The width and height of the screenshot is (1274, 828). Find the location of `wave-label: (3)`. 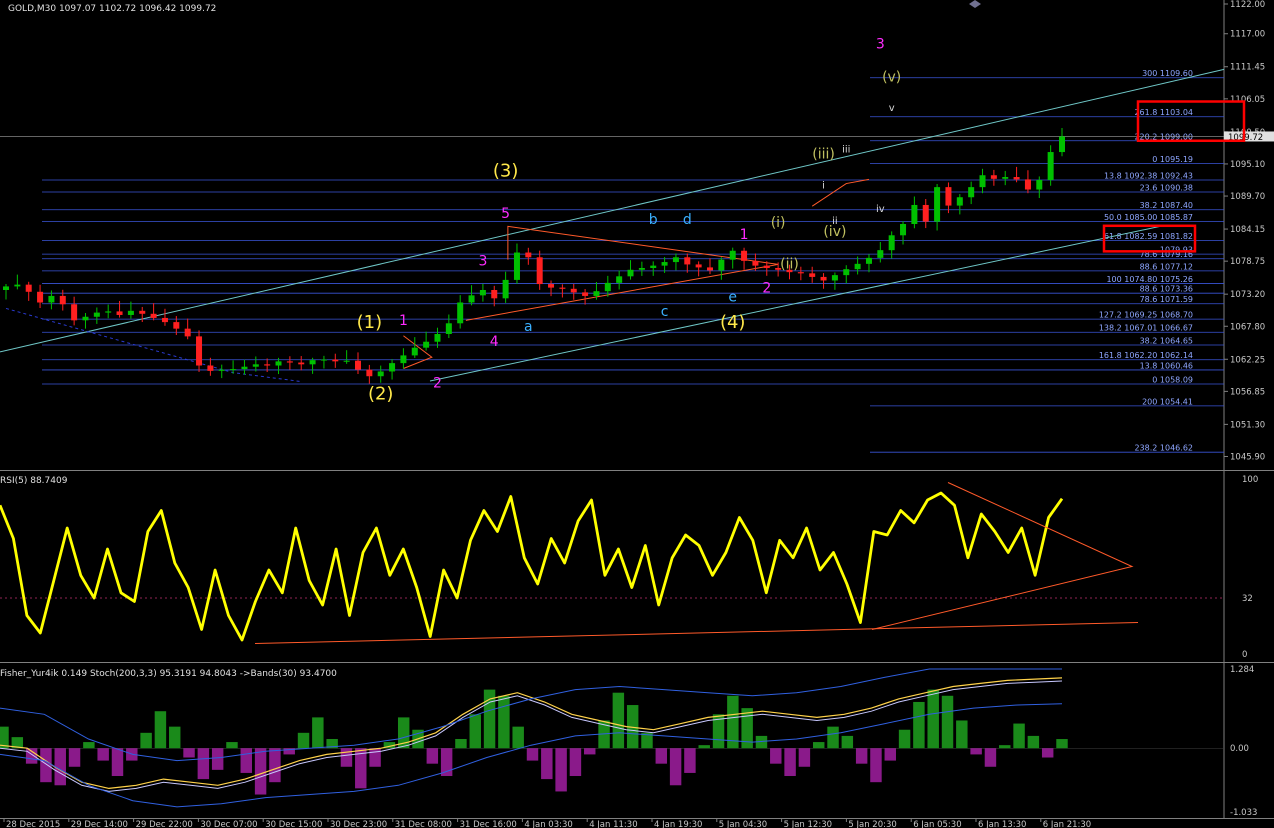

wave-label: (3) is located at coordinates (506, 170).